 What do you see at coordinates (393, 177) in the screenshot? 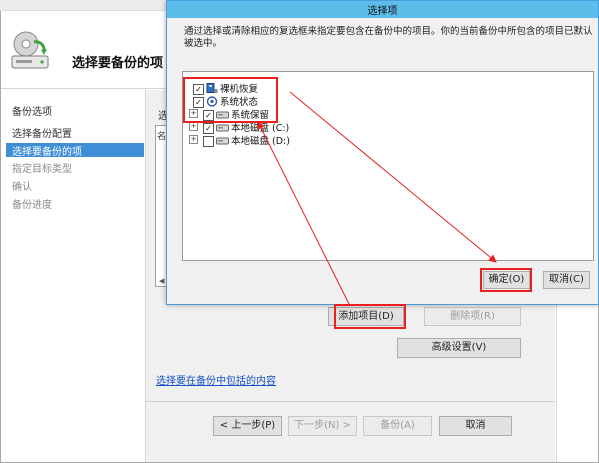
I see `arrow-to-ok-button` at bounding box center [393, 177].